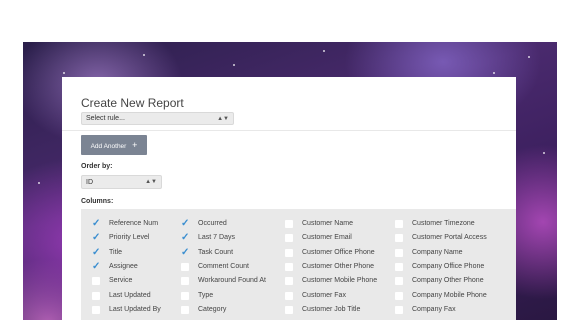  I want to click on column-option-label: Customer Portal Access, so click(449, 238).